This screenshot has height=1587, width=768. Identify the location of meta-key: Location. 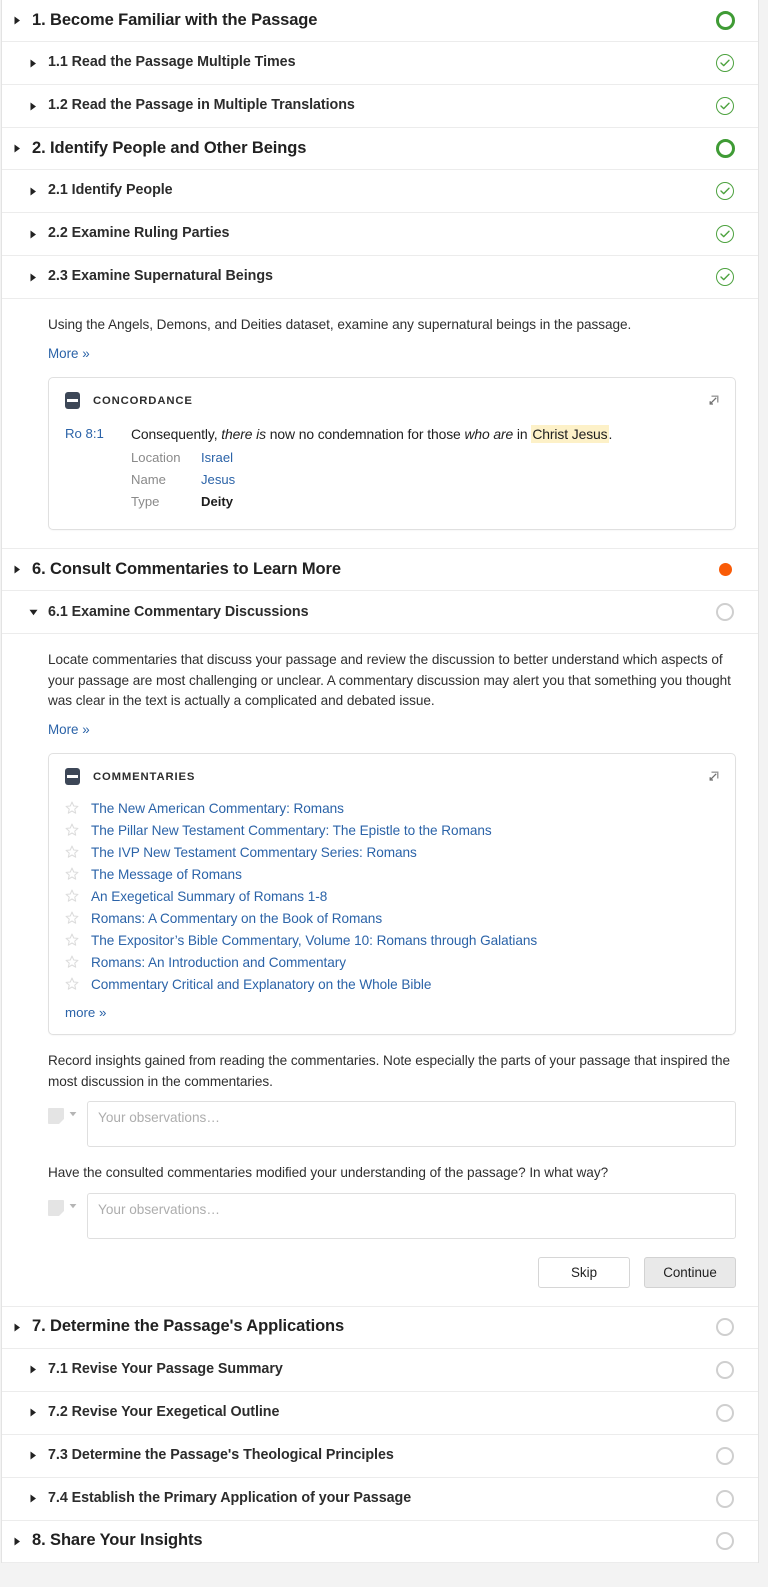
(156, 458).